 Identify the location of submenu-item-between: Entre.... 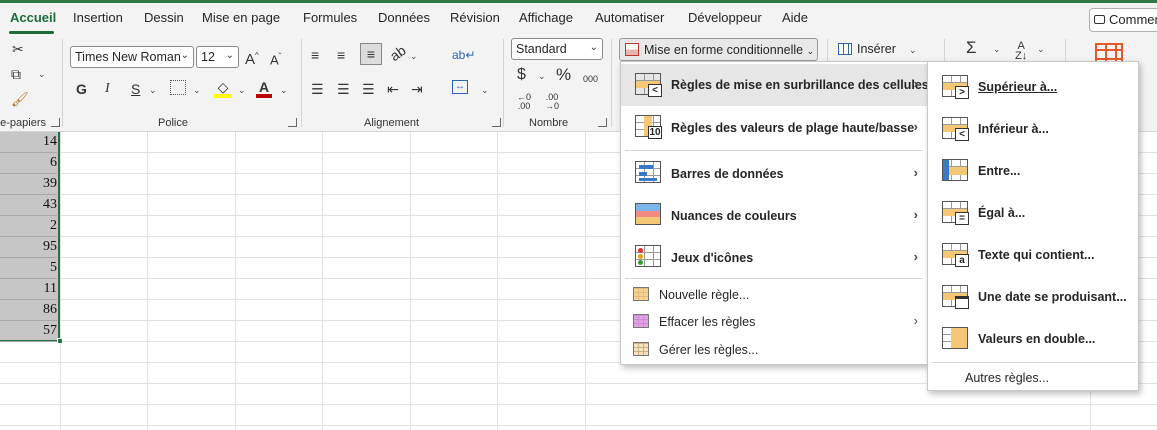
(1033, 171).